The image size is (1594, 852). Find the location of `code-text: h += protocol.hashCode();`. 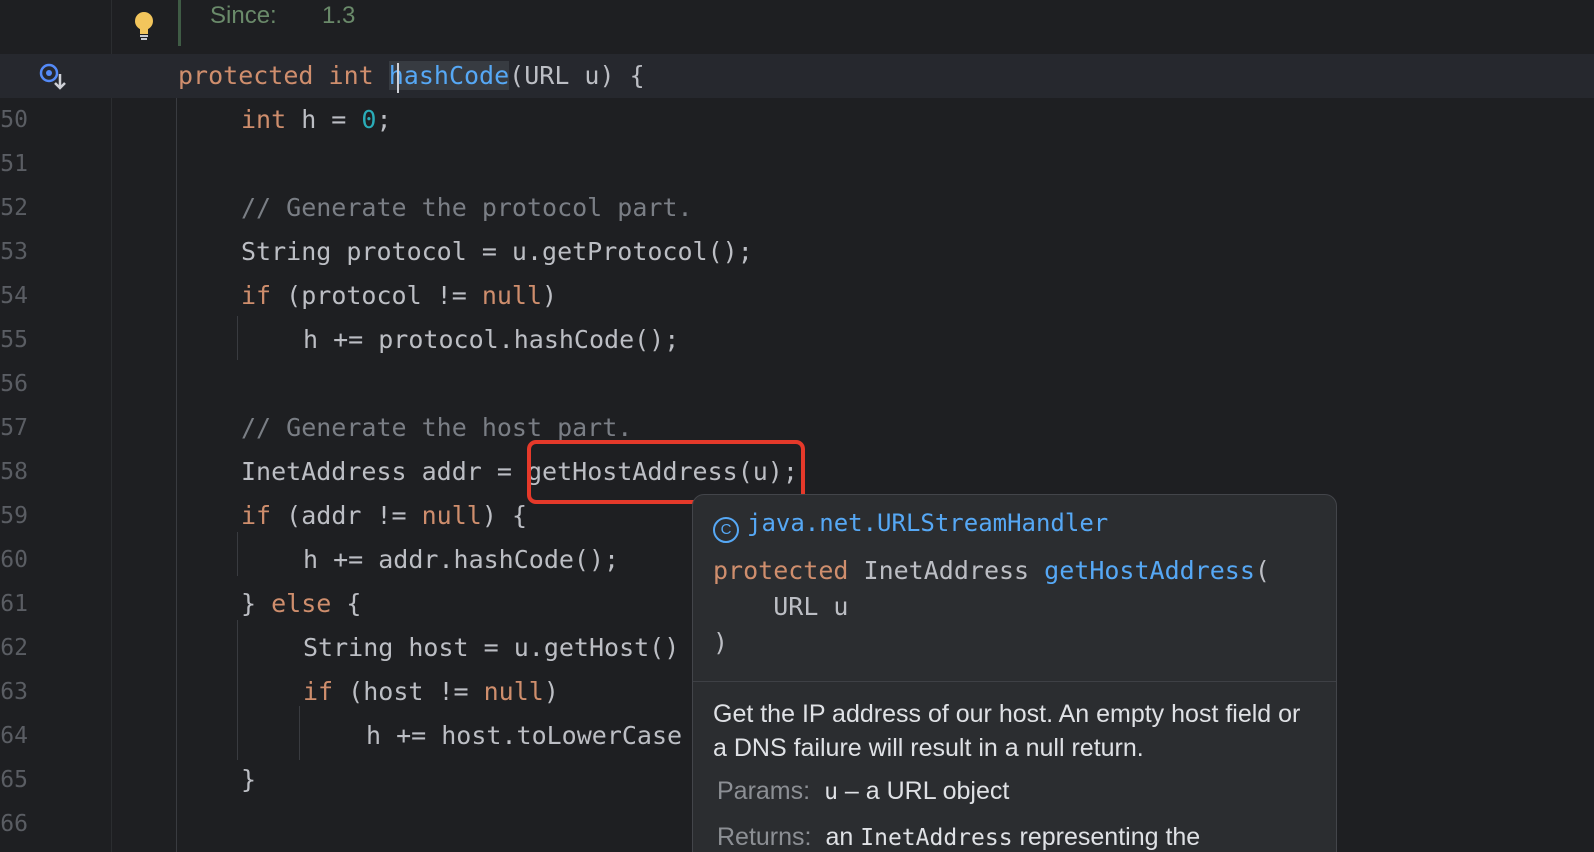

code-text: h += protocol.hashCode(); is located at coordinates (491, 340).